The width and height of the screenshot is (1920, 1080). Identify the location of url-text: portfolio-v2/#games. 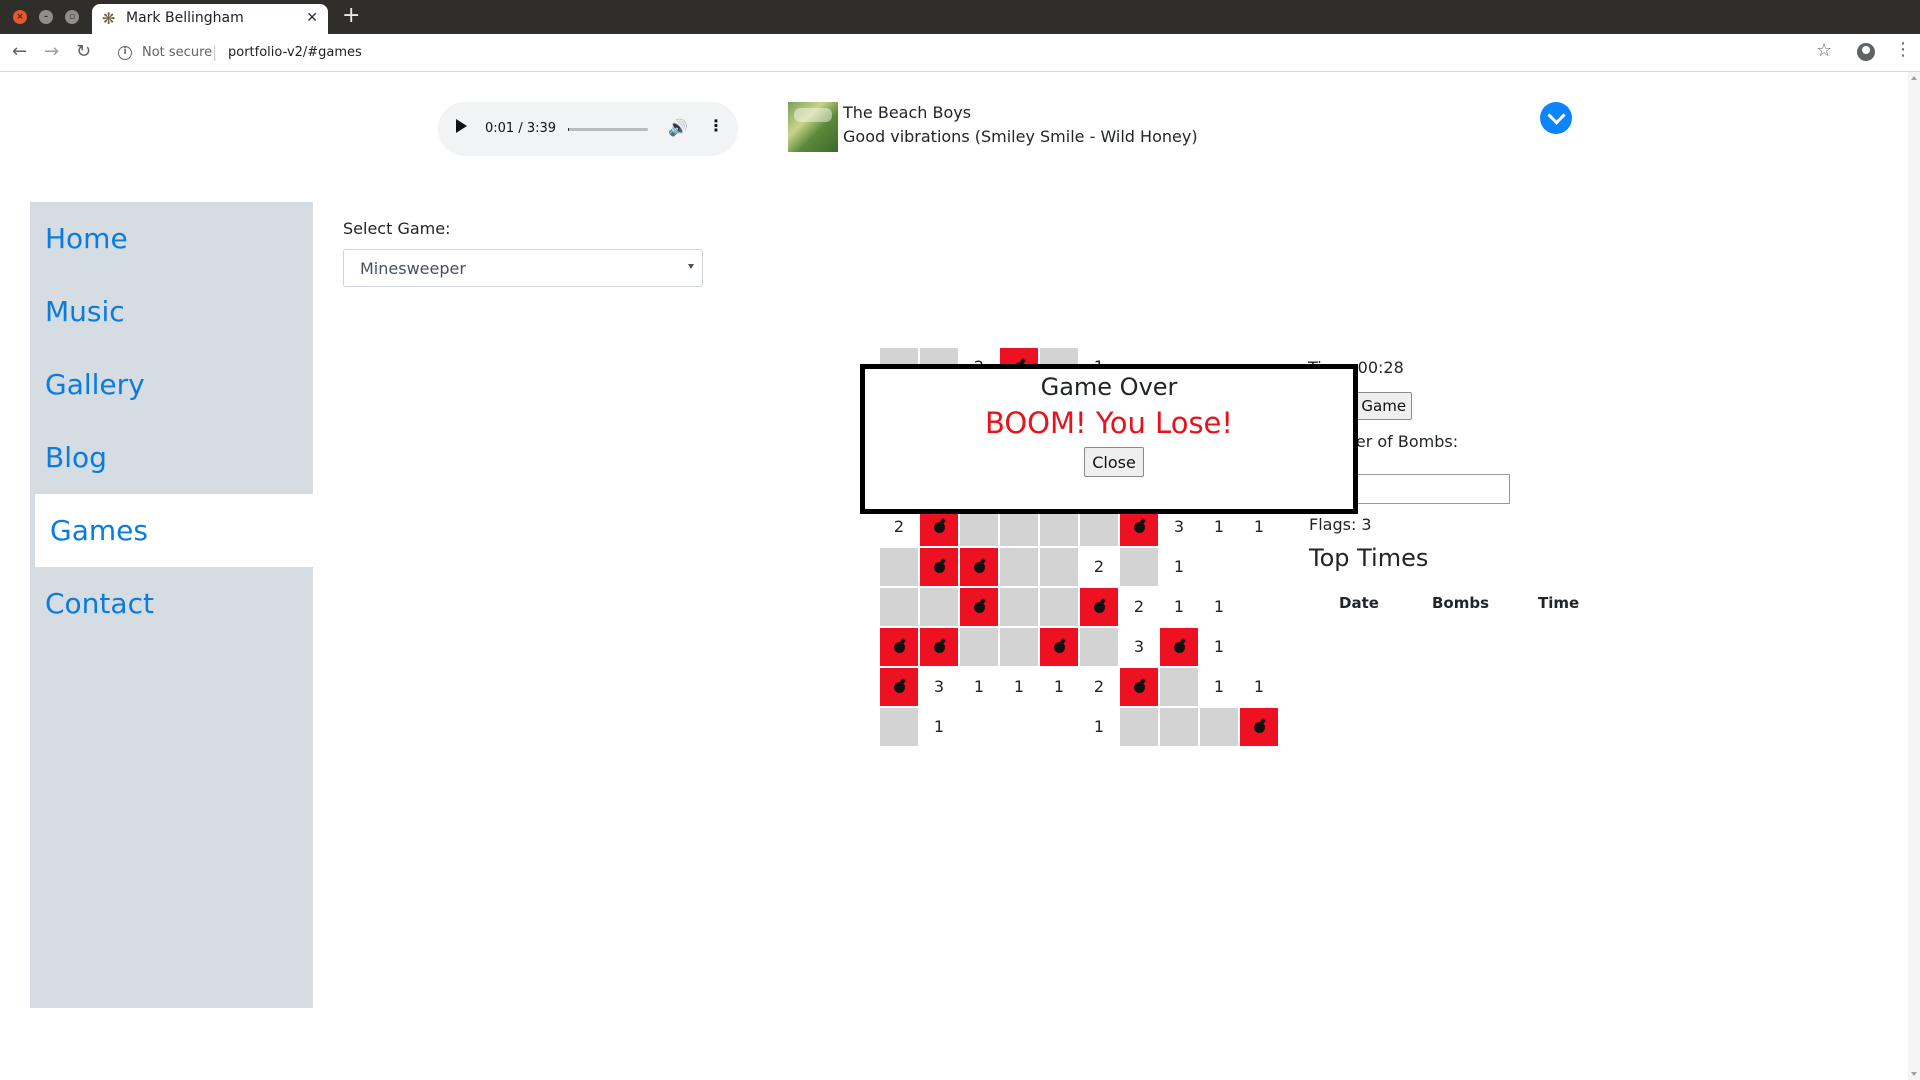
(295, 52).